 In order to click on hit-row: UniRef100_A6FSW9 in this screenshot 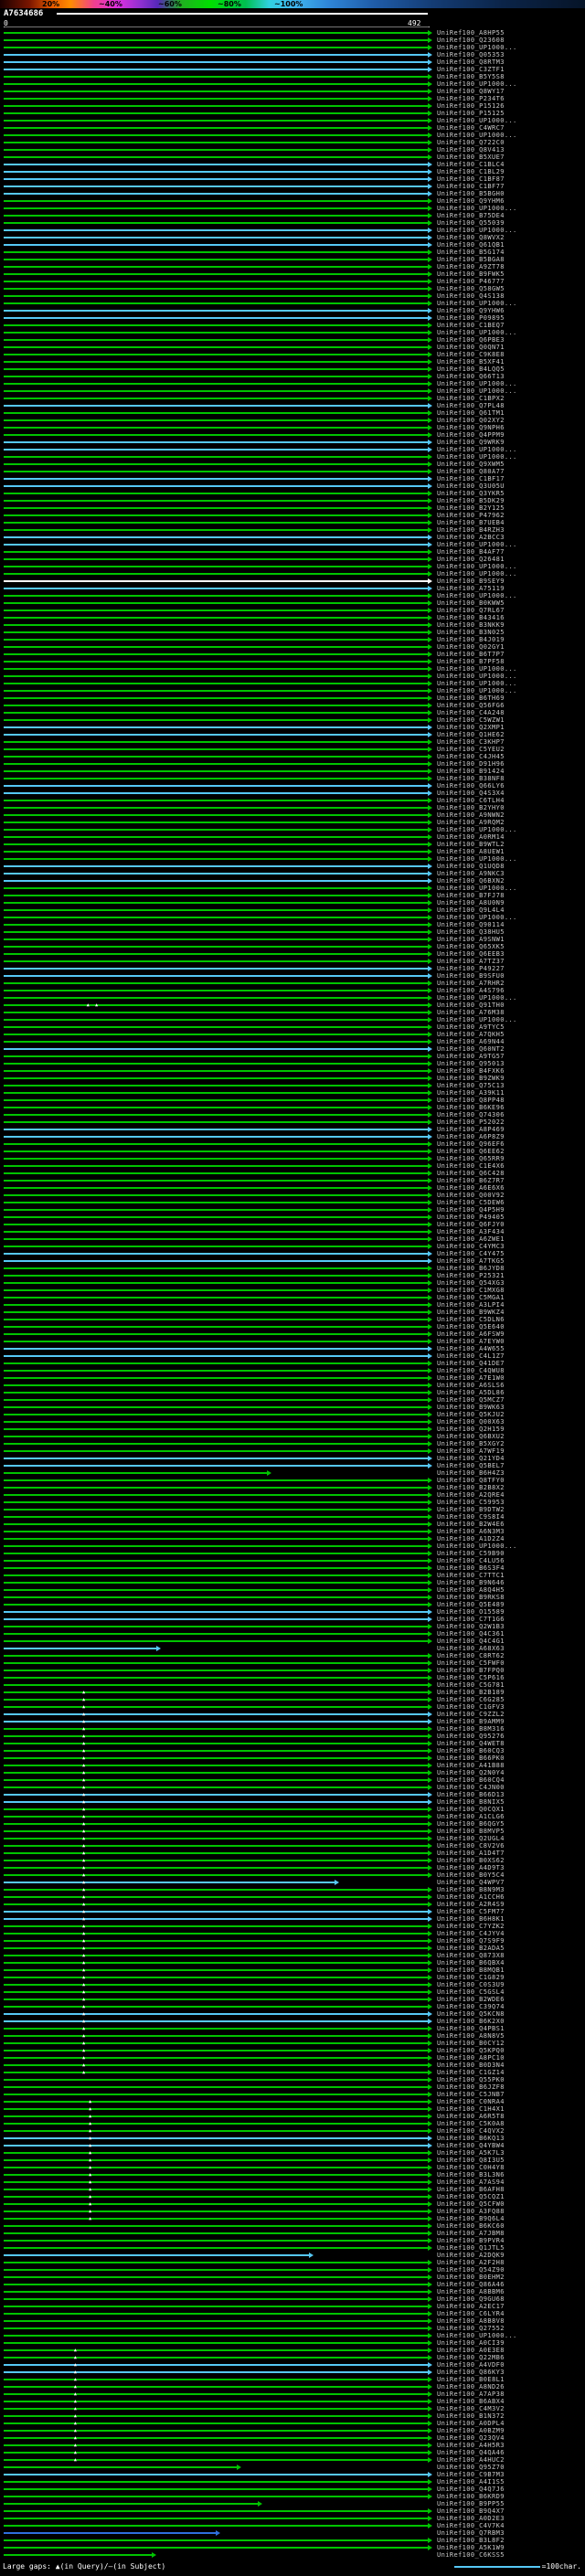, I will do `click(293, 1334)`.